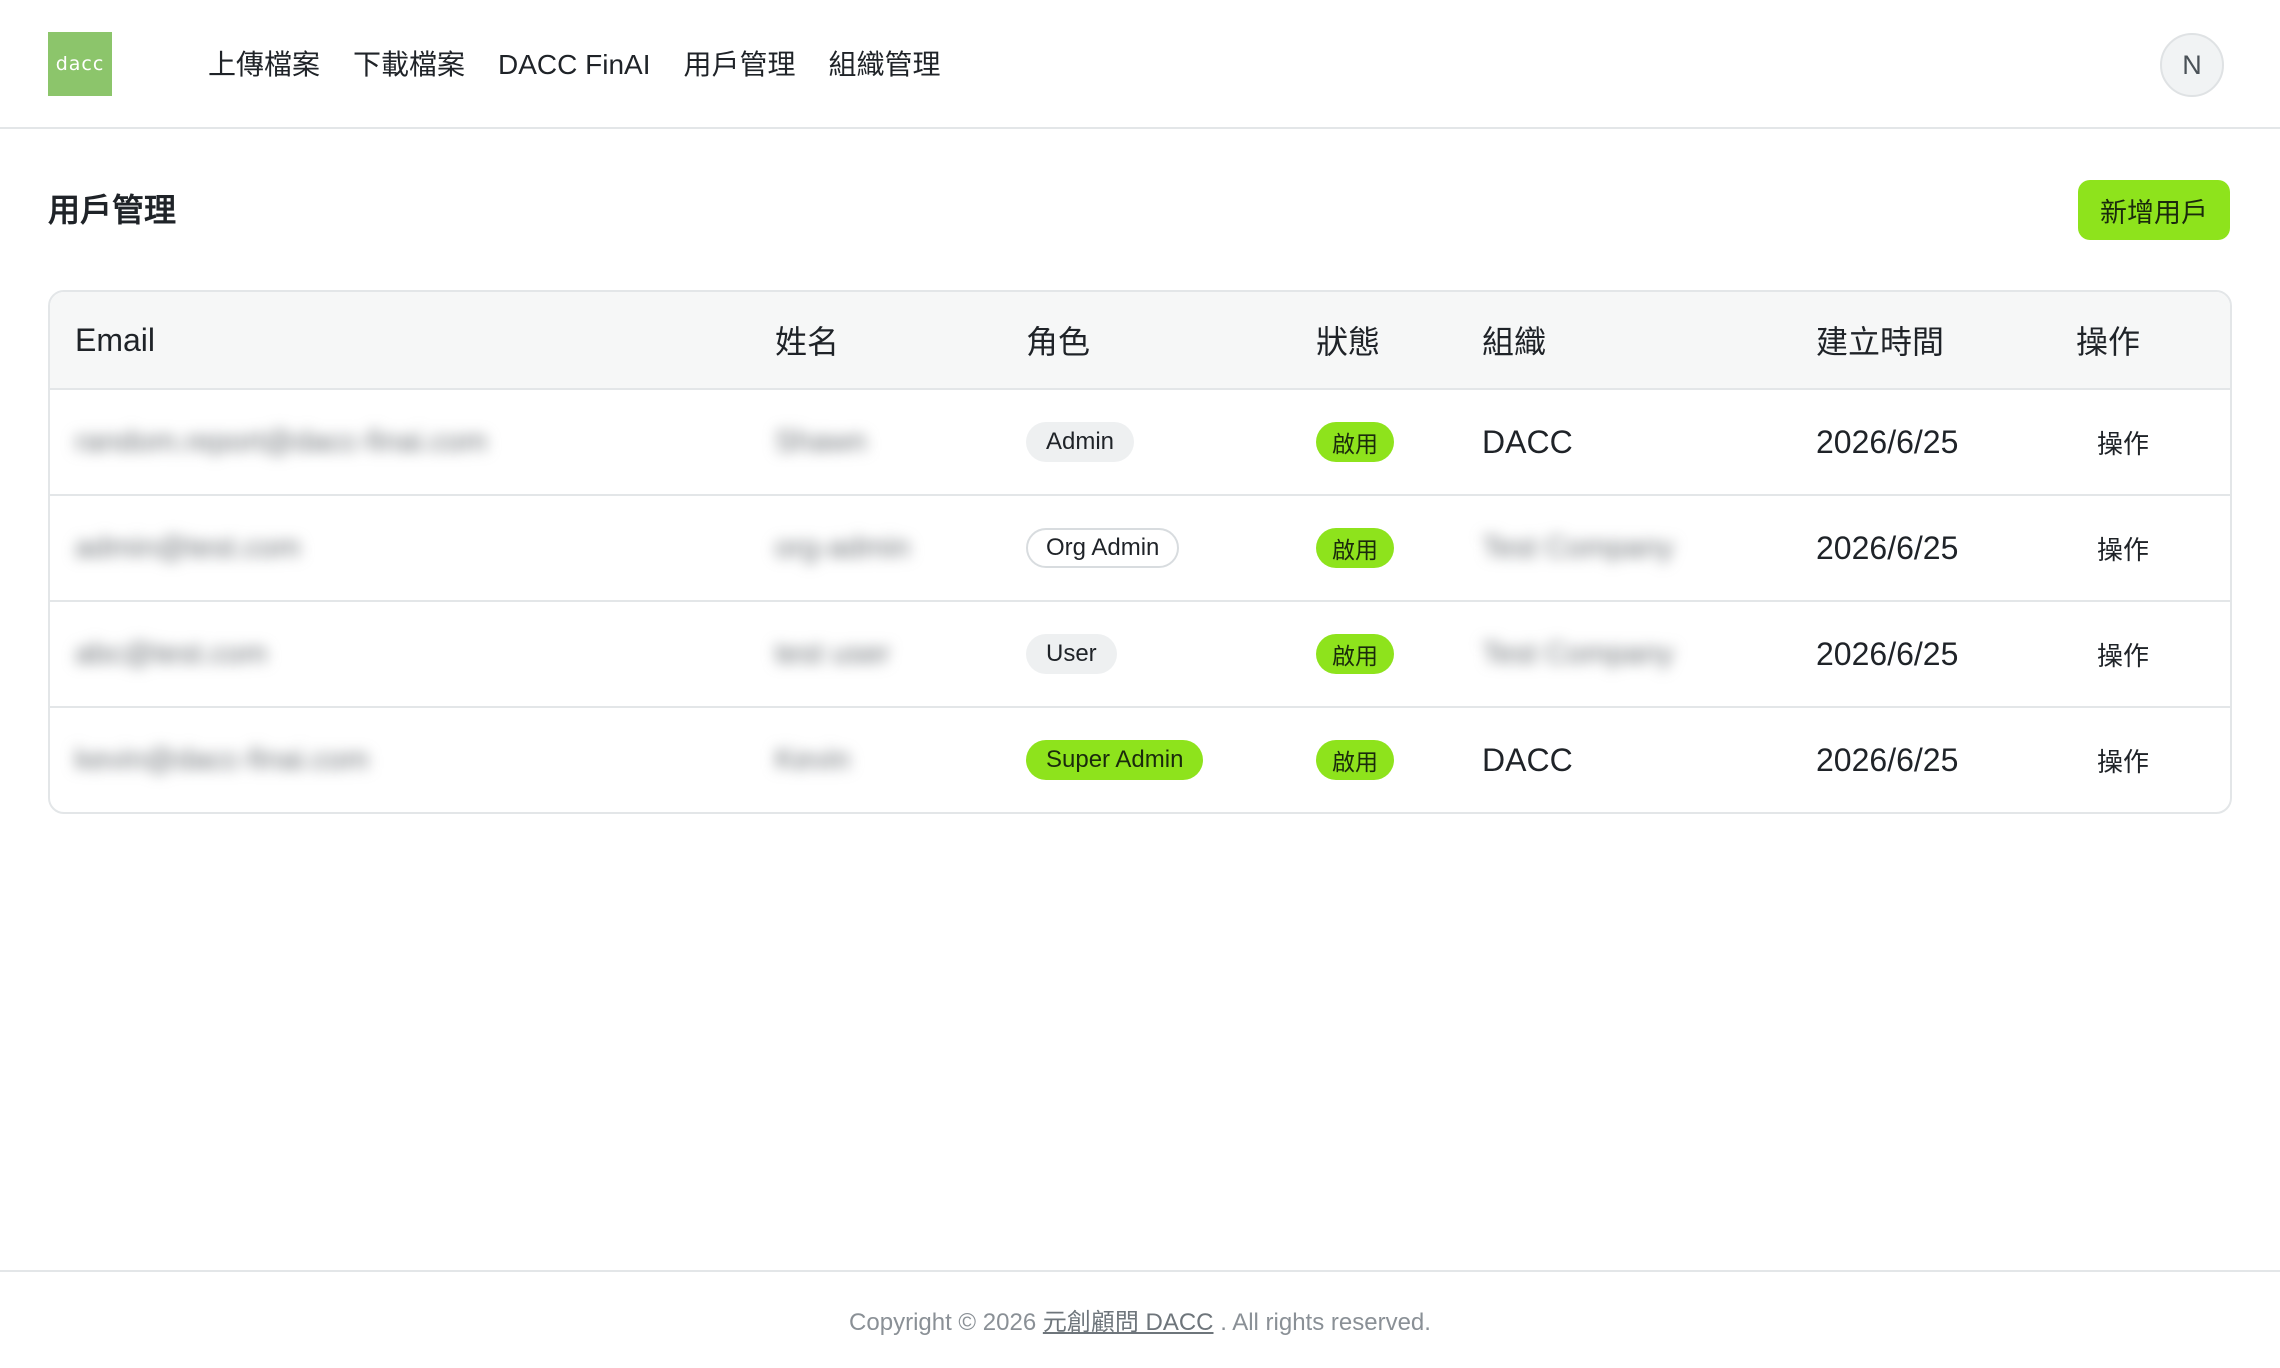  I want to click on role-badge: User, so click(1071, 654).